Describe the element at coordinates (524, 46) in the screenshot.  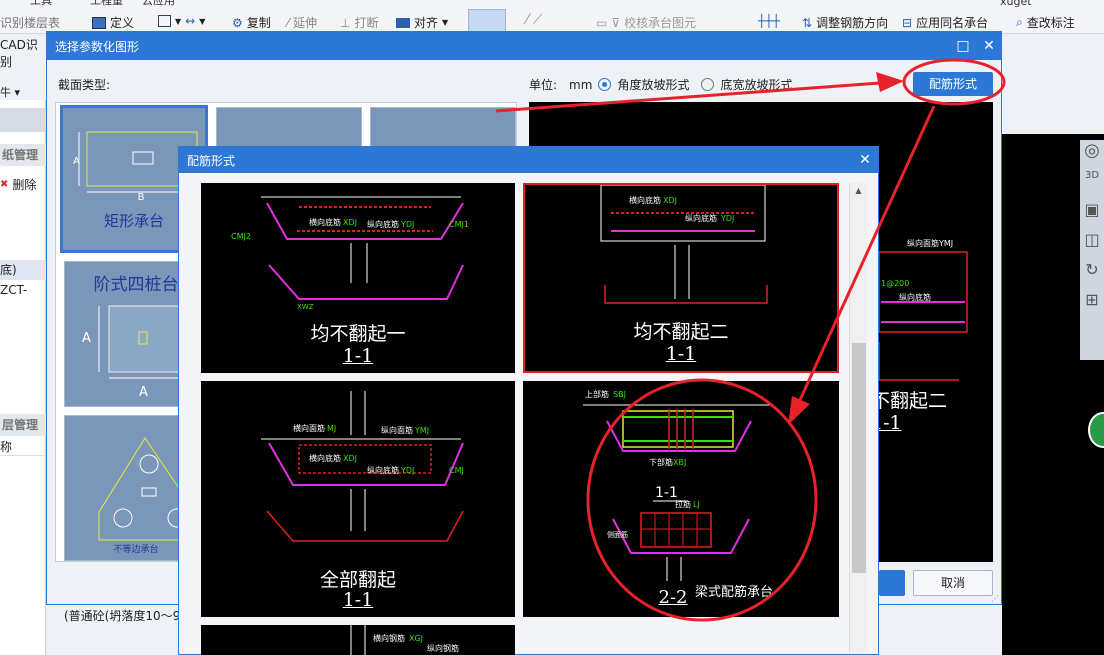
I see `param-dialog-titlebar: 选择参数化图形` at that location.